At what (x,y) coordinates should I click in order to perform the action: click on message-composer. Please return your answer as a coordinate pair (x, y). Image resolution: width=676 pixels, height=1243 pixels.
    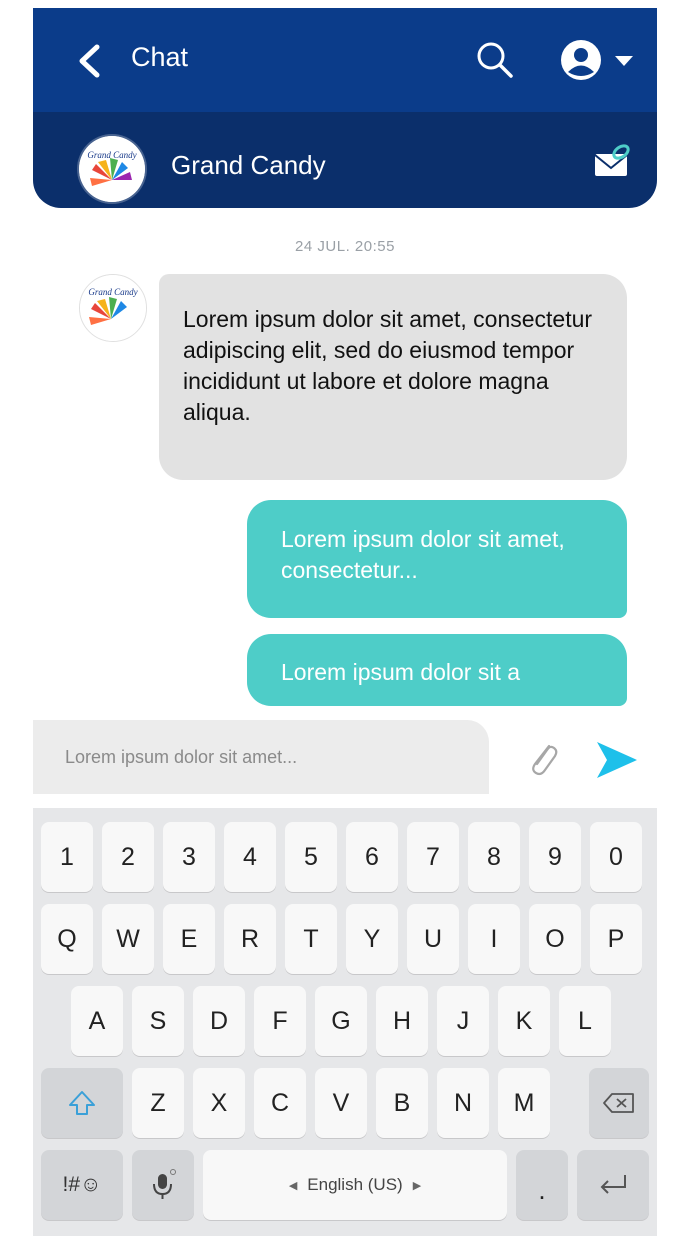
    Looking at the image, I should click on (261, 757).